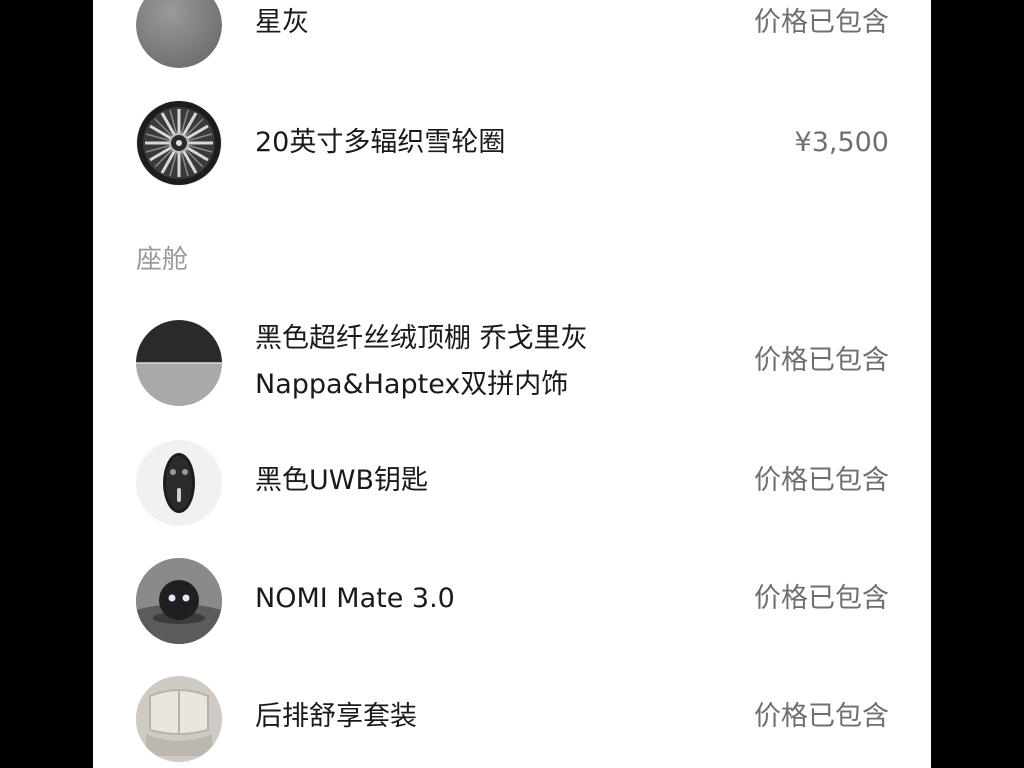 The image size is (1024, 768). Describe the element at coordinates (512, 483) in the screenshot. I see `option-row-key: 黑色UWB钥匙 价格已包含` at that location.